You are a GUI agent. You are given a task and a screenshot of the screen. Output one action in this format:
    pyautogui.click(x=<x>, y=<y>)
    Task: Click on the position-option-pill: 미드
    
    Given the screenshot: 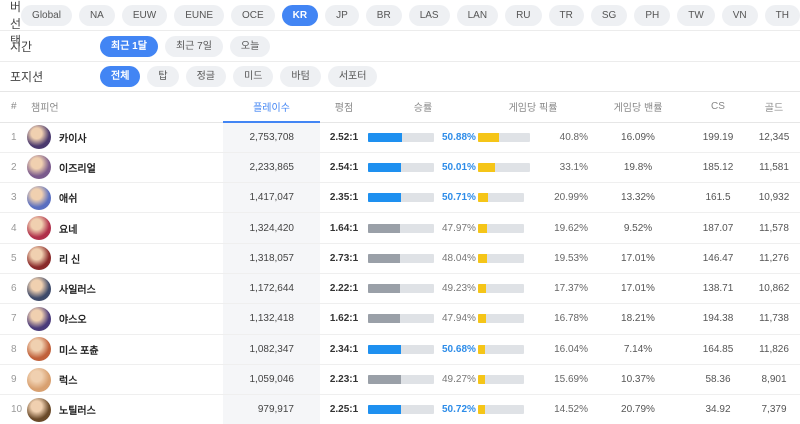 What is the action you would take?
    pyautogui.click(x=253, y=76)
    